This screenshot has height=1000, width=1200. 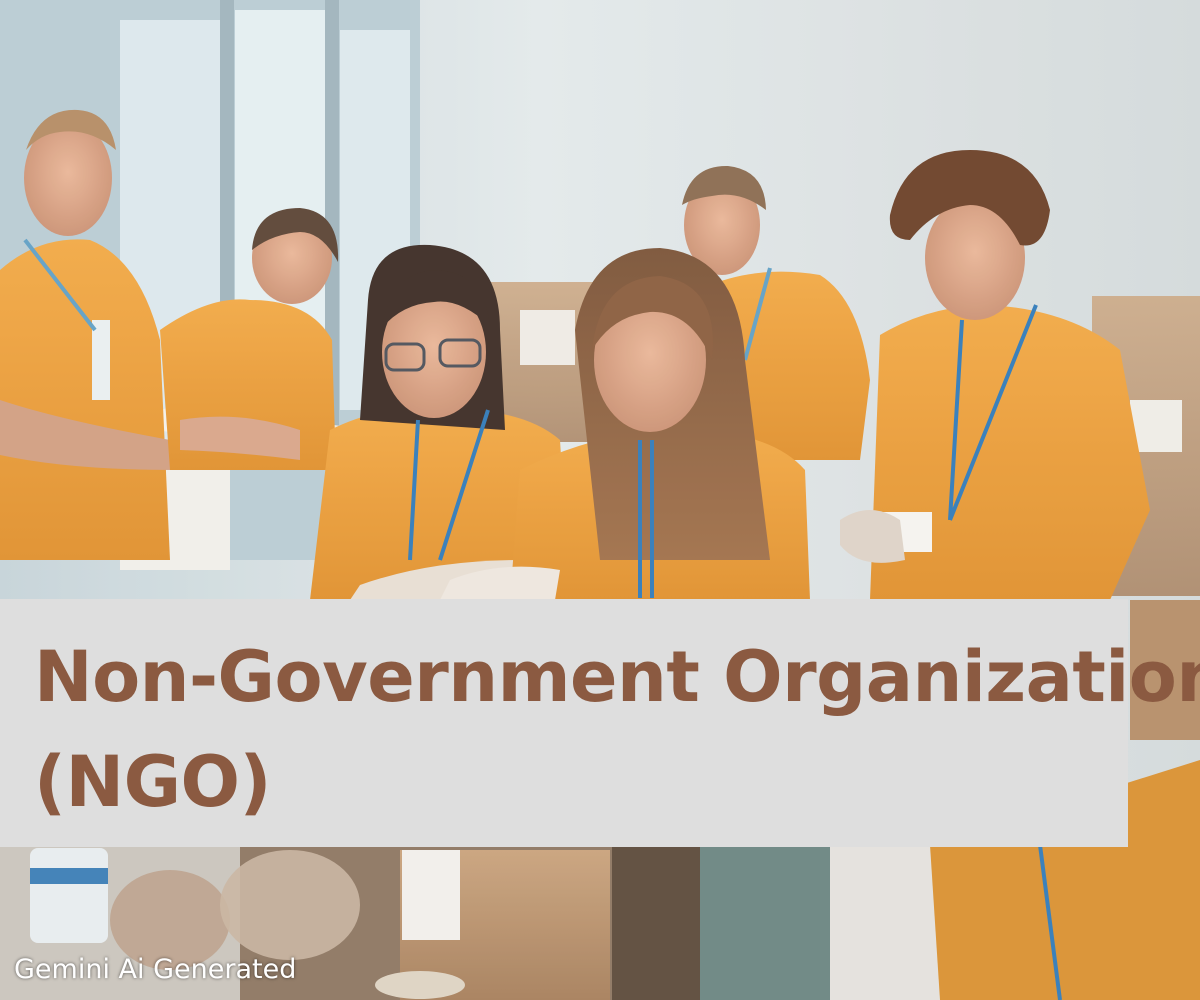 I want to click on title-line-1: Non-Government Organization, so click(x=617, y=677).